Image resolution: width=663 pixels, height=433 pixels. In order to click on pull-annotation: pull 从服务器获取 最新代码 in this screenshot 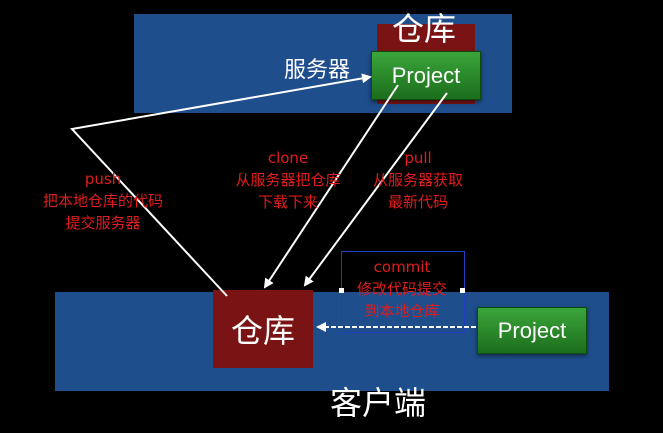, I will do `click(418, 180)`.